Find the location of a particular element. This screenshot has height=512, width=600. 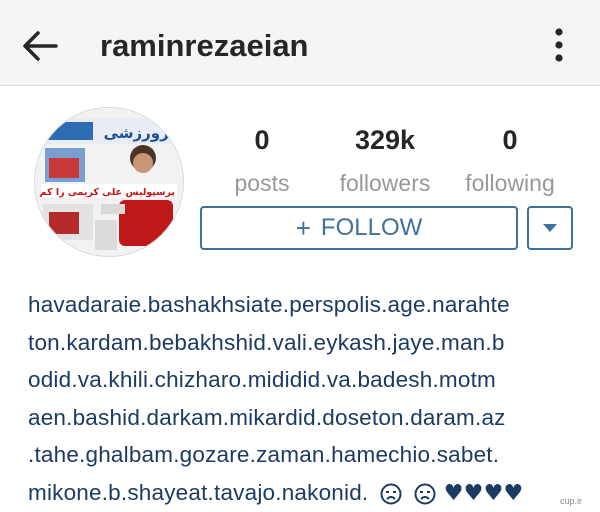

hearts-emoji: ♥♥♥♥ is located at coordinates (484, 493).